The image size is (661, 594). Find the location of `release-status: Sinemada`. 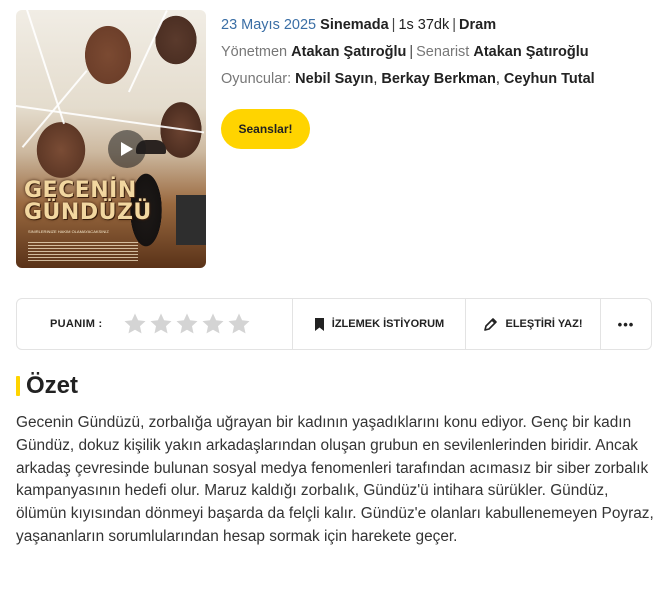

release-status: Sinemada is located at coordinates (354, 25).